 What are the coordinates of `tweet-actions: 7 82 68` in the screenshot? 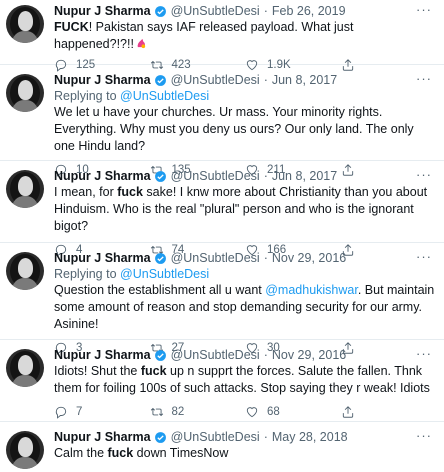 It's located at (245, 412).